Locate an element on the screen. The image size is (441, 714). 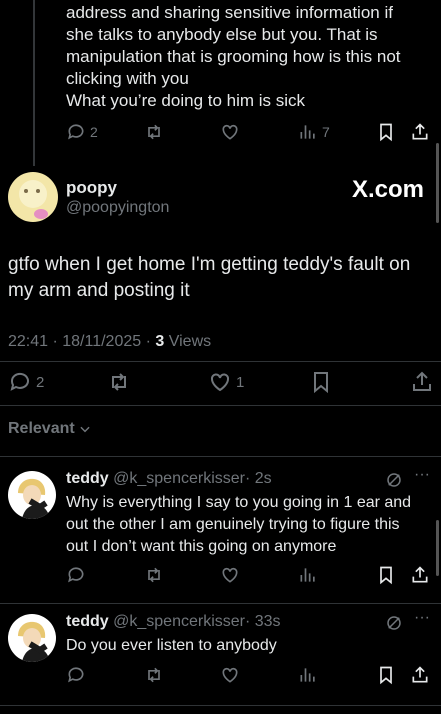
reply-text: Do you ever listen to anybody is located at coordinates (251, 646).